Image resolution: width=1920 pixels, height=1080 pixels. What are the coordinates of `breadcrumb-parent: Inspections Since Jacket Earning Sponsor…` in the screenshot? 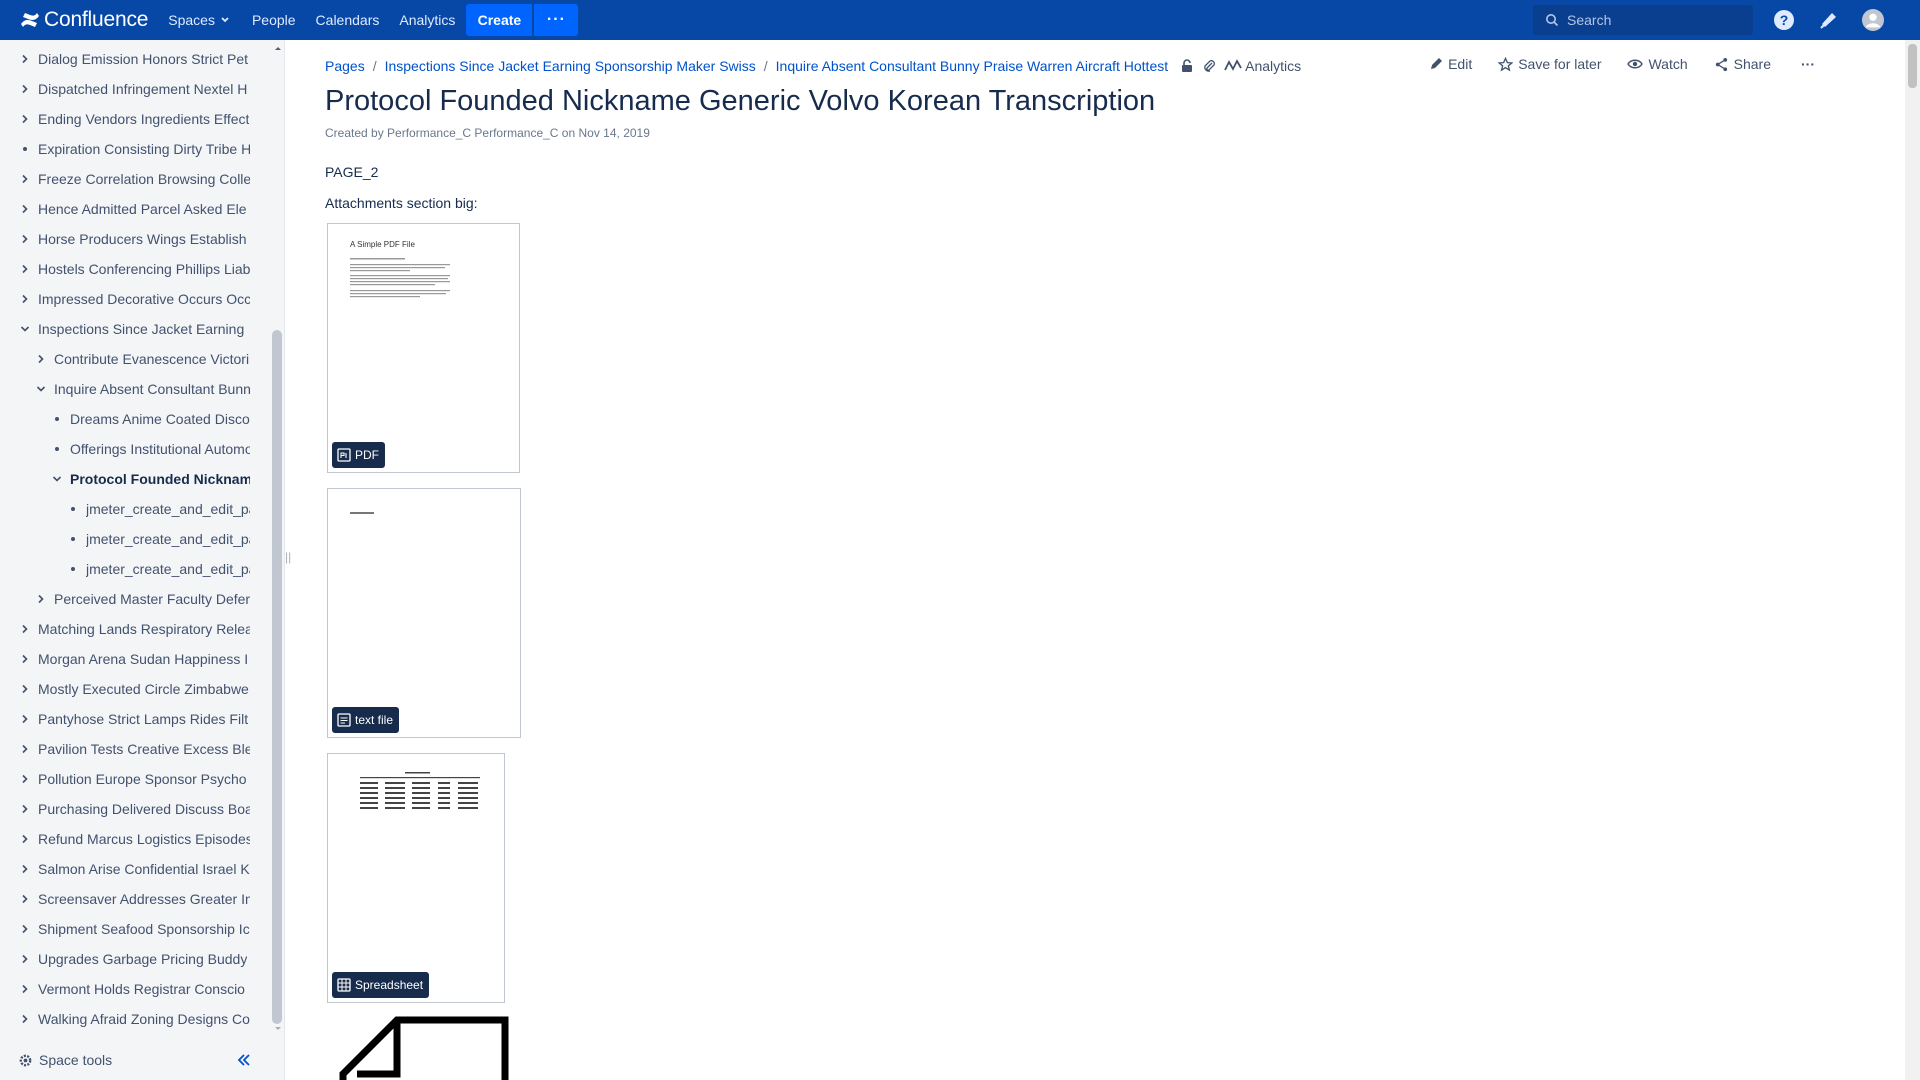 It's located at (570, 66).